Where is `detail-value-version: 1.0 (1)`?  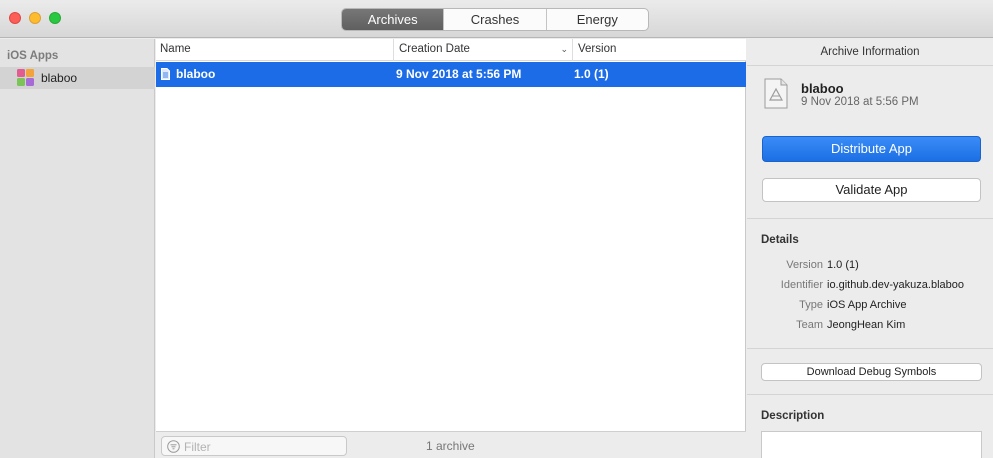
detail-value-version: 1.0 (1) is located at coordinates (843, 265).